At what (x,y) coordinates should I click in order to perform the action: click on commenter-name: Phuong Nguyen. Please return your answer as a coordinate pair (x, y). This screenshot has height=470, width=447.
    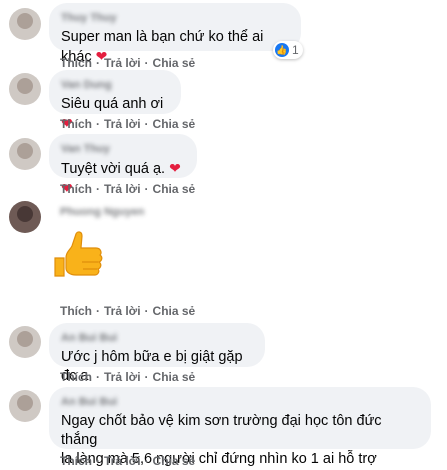
    Looking at the image, I should click on (102, 212).